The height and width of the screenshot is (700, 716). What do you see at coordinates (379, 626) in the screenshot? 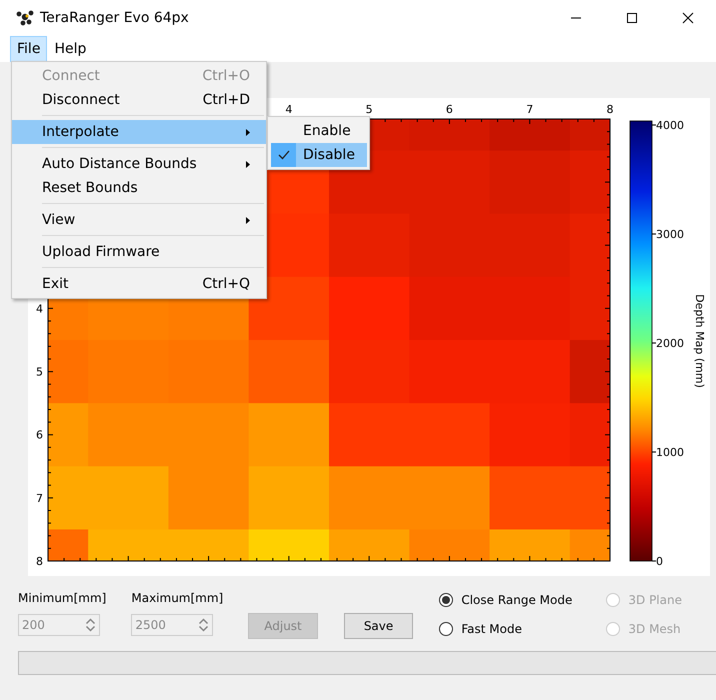
I see `action-button: Save` at bounding box center [379, 626].